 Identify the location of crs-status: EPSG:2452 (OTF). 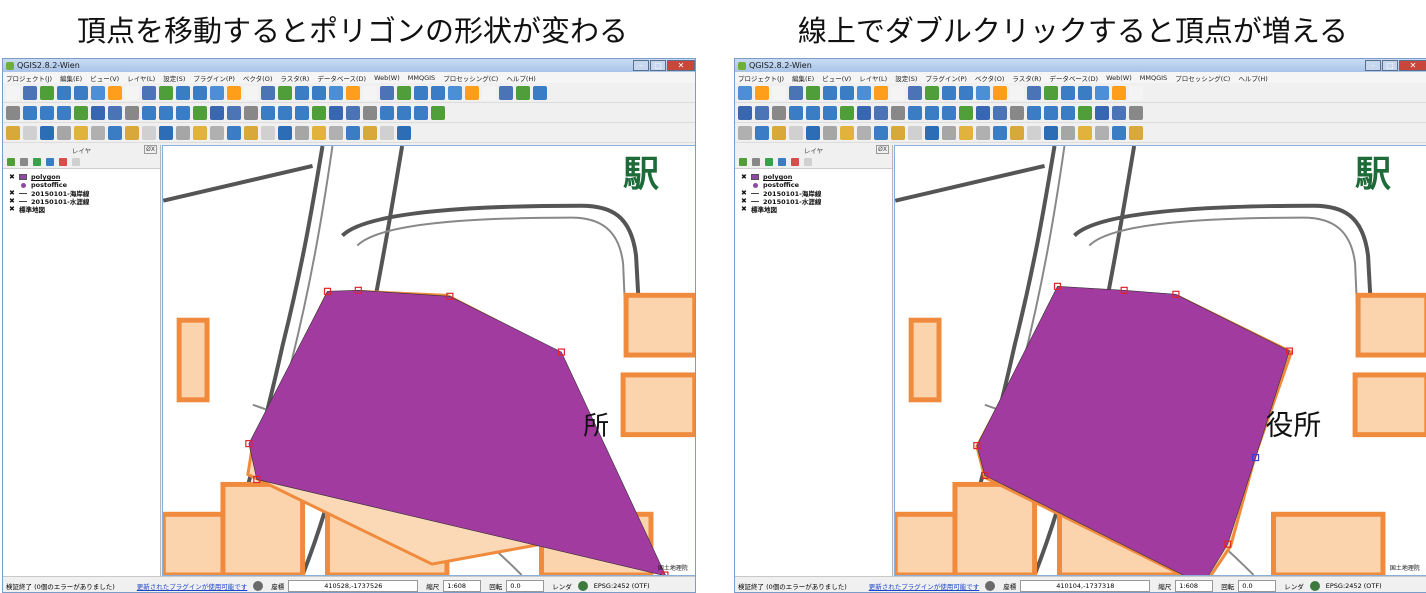
(1354, 586).